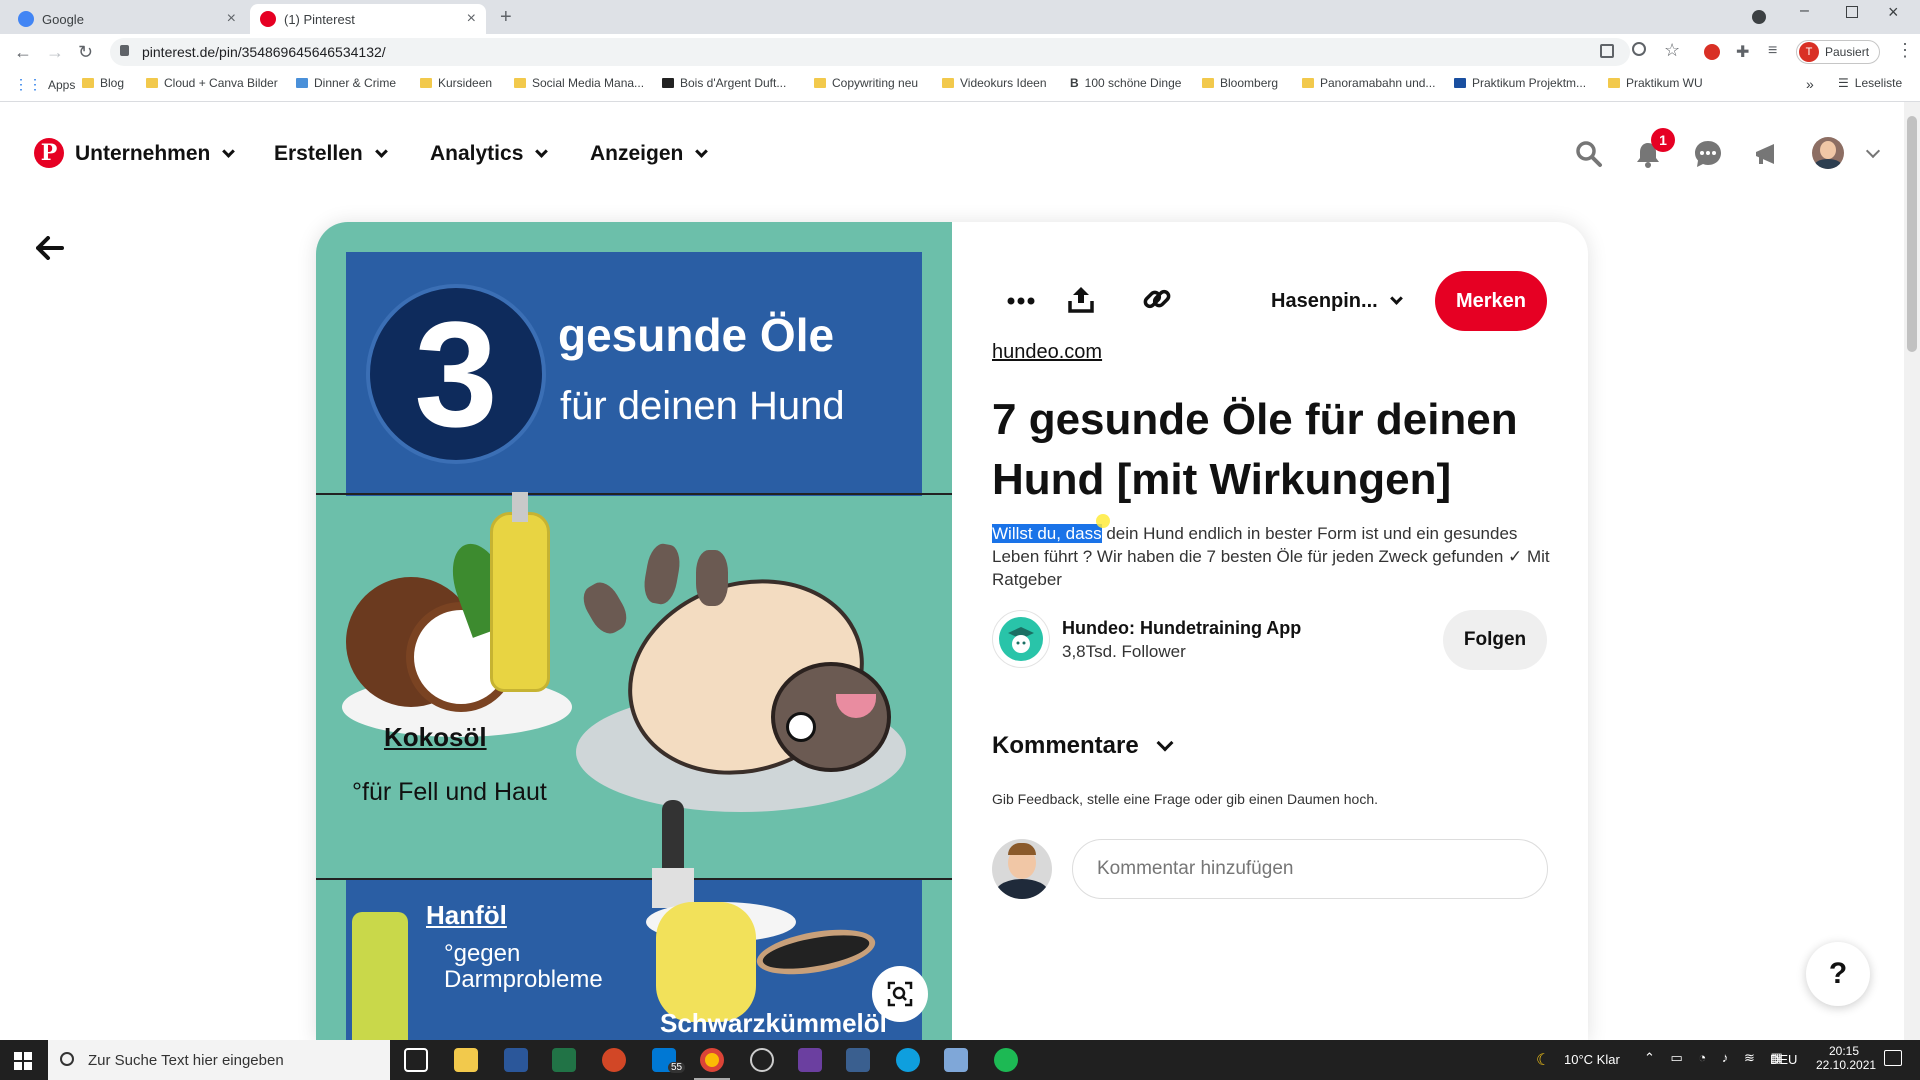 The image size is (1920, 1080). What do you see at coordinates (489, 154) in the screenshot?
I see `nav-analytics: Analytics` at bounding box center [489, 154].